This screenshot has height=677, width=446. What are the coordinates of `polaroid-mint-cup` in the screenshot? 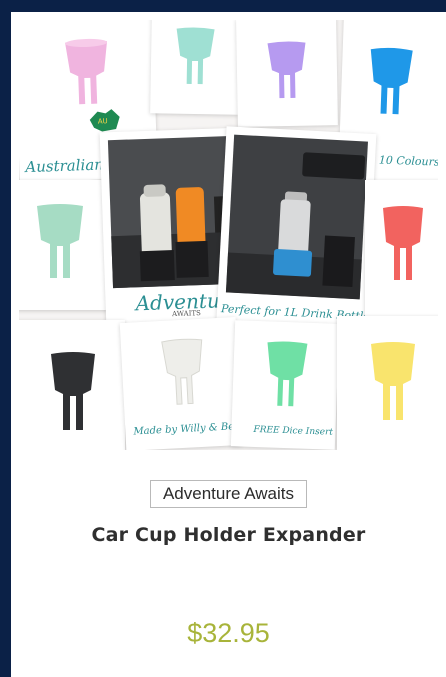 It's located at (195, 67).